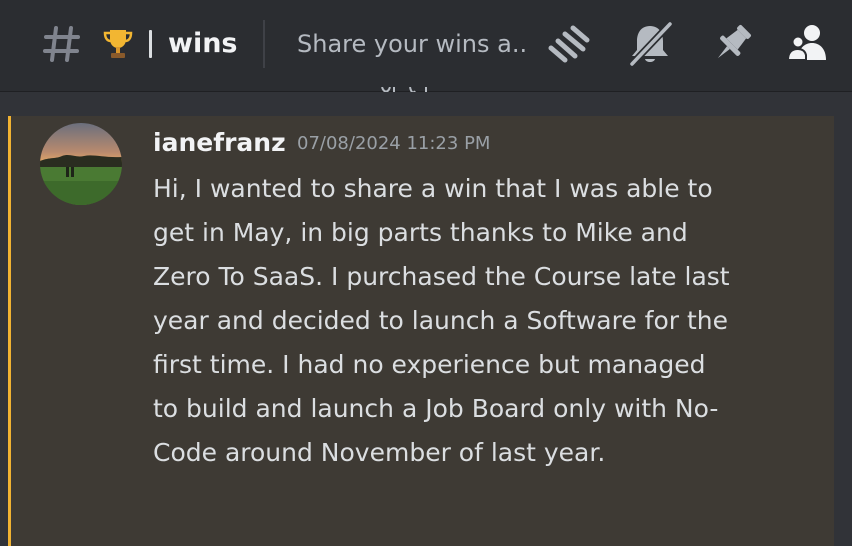 This screenshot has height=546, width=852. What do you see at coordinates (62, 44) in the screenshot?
I see `hash-icon` at bounding box center [62, 44].